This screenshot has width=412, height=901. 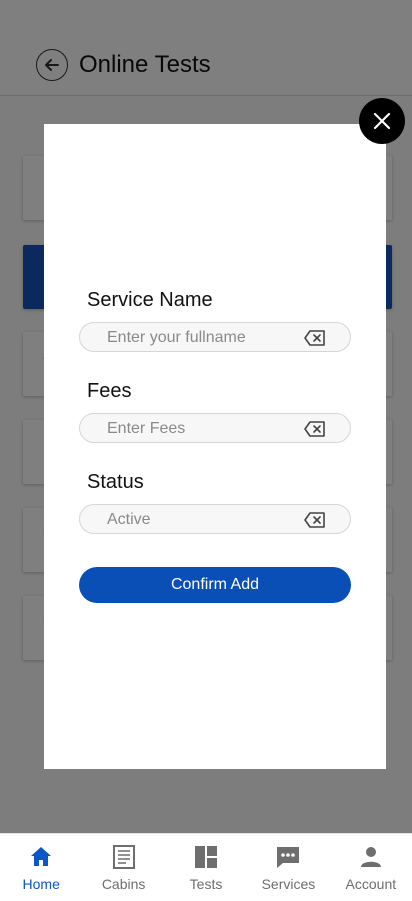 I want to click on service-name-input: Enter your fullname, so click(x=215, y=337).